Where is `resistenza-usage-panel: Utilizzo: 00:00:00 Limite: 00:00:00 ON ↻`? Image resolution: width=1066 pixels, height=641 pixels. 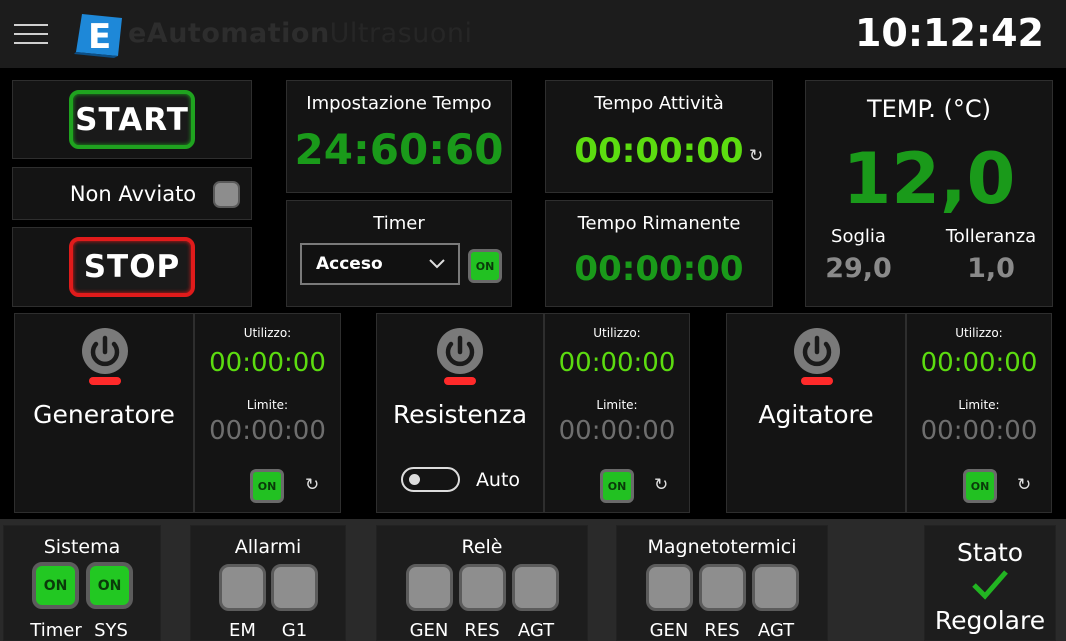 resistenza-usage-panel: Utilizzo: 00:00:00 Limite: 00:00:00 ON ↻ is located at coordinates (617, 413).